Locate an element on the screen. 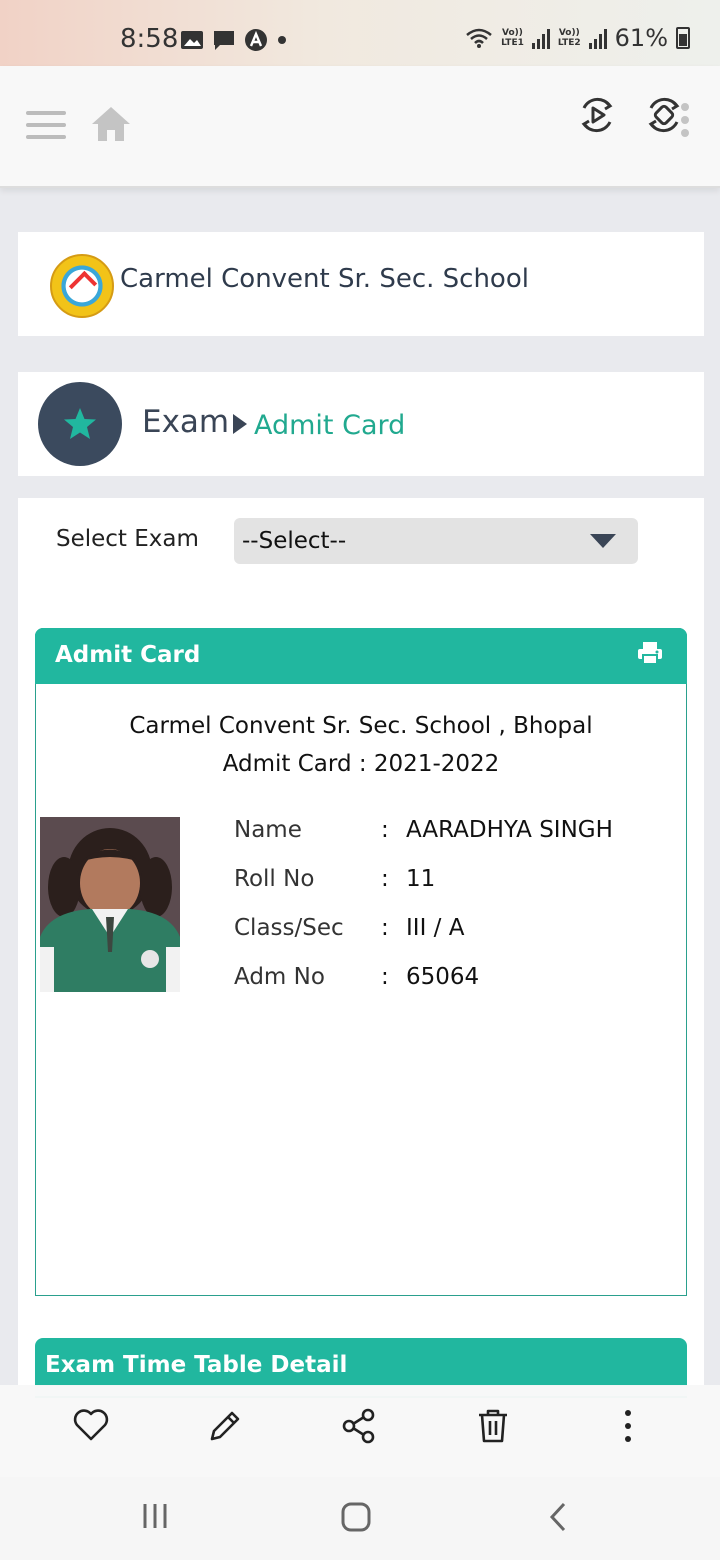 This screenshot has height=1560, width=720. star-icon is located at coordinates (80, 424).